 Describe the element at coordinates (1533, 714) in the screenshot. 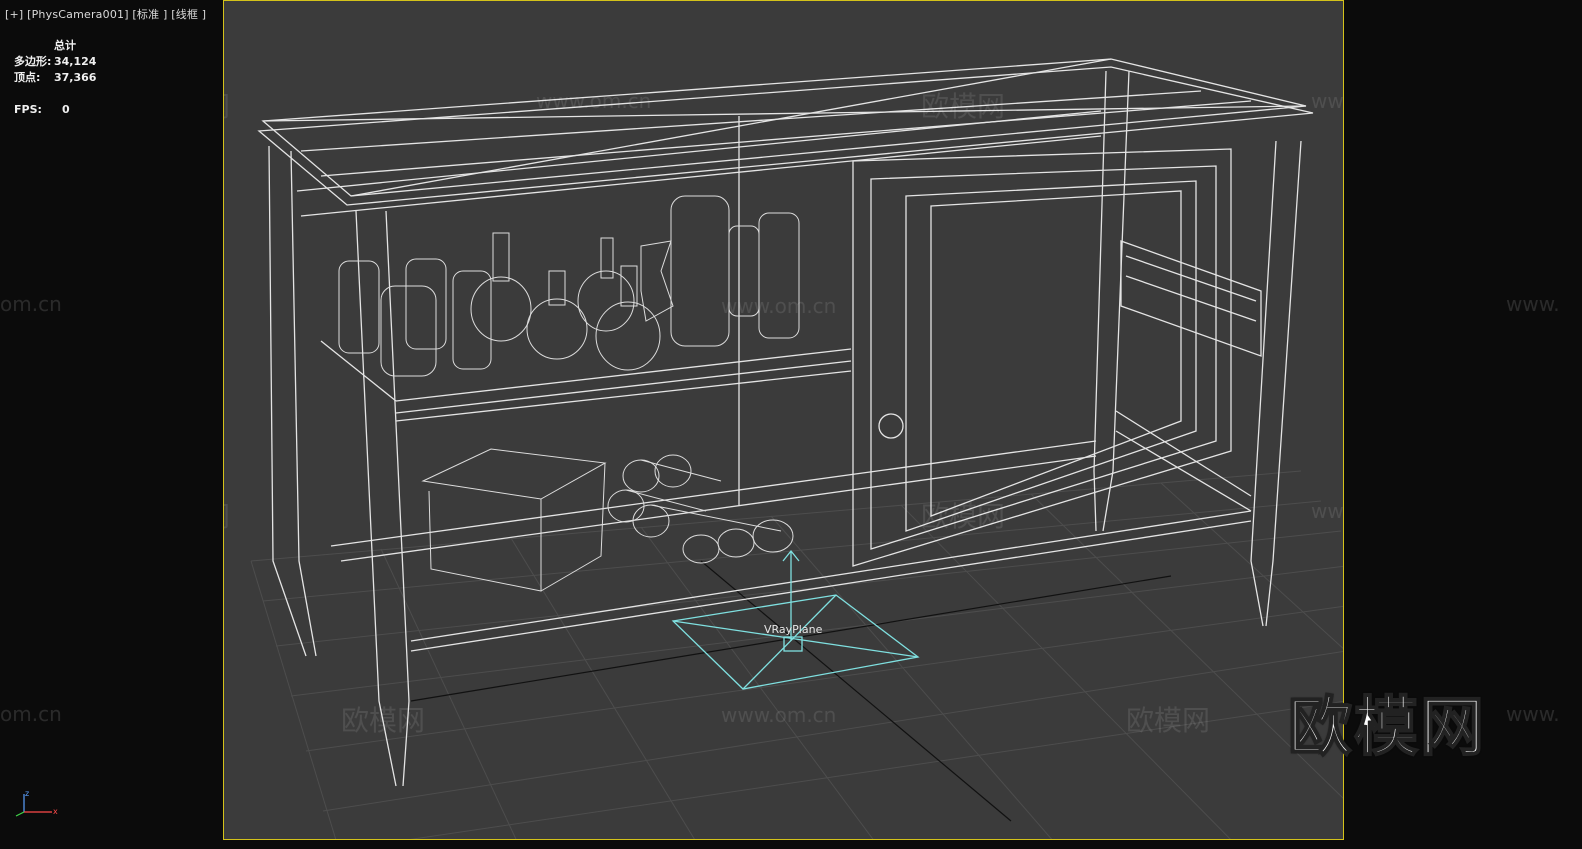

I see `watermark-url-right-2: www.` at that location.